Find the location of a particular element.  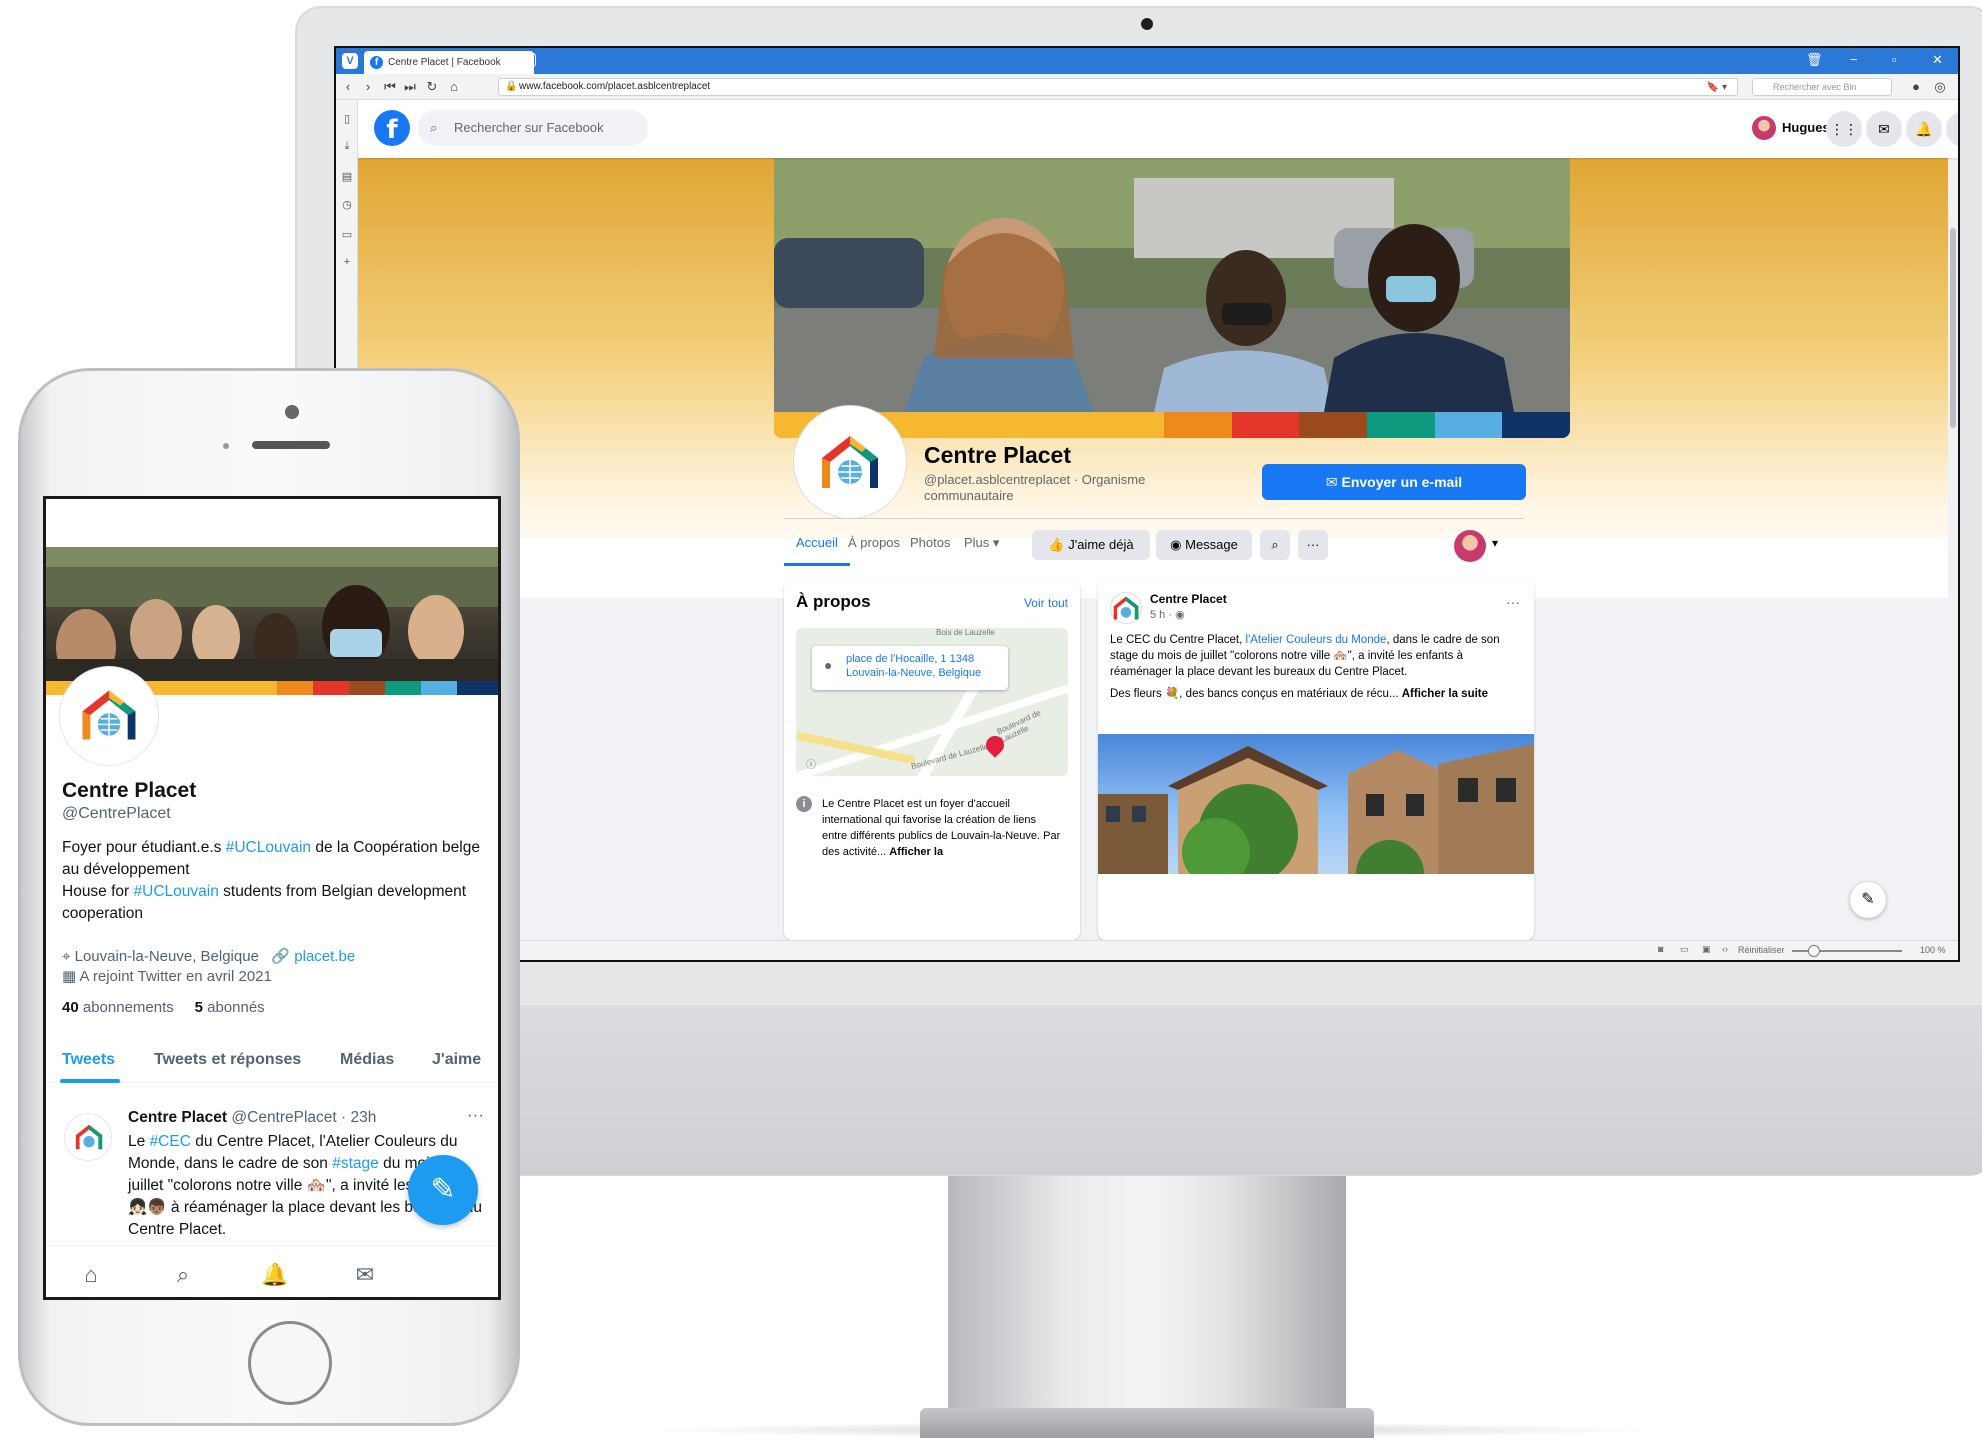

maximize-icon: ▫ is located at coordinates (1894, 59).